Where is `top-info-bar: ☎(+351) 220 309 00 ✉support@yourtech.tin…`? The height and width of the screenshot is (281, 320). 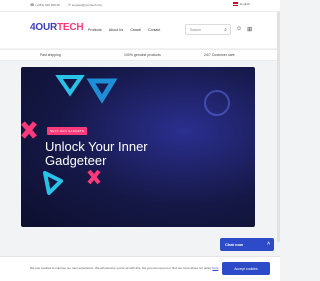 top-info-bar: ☎(+351) 220 309 00 ✉support@yourtech.tin… is located at coordinates (140, 6).